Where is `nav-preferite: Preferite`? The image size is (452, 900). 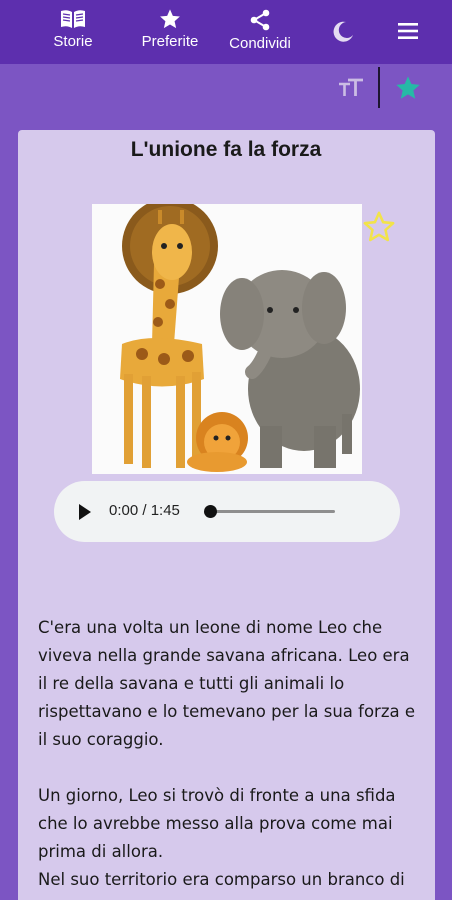
nav-preferite: Preferite is located at coordinates (170, 29).